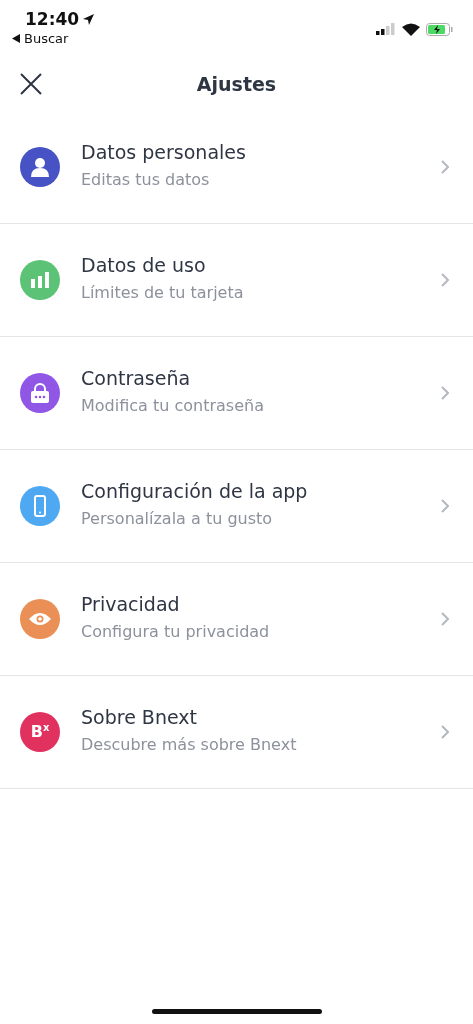 The height and width of the screenshot is (1024, 473). Describe the element at coordinates (236, 84) in the screenshot. I see `page-title: Ajustes` at that location.